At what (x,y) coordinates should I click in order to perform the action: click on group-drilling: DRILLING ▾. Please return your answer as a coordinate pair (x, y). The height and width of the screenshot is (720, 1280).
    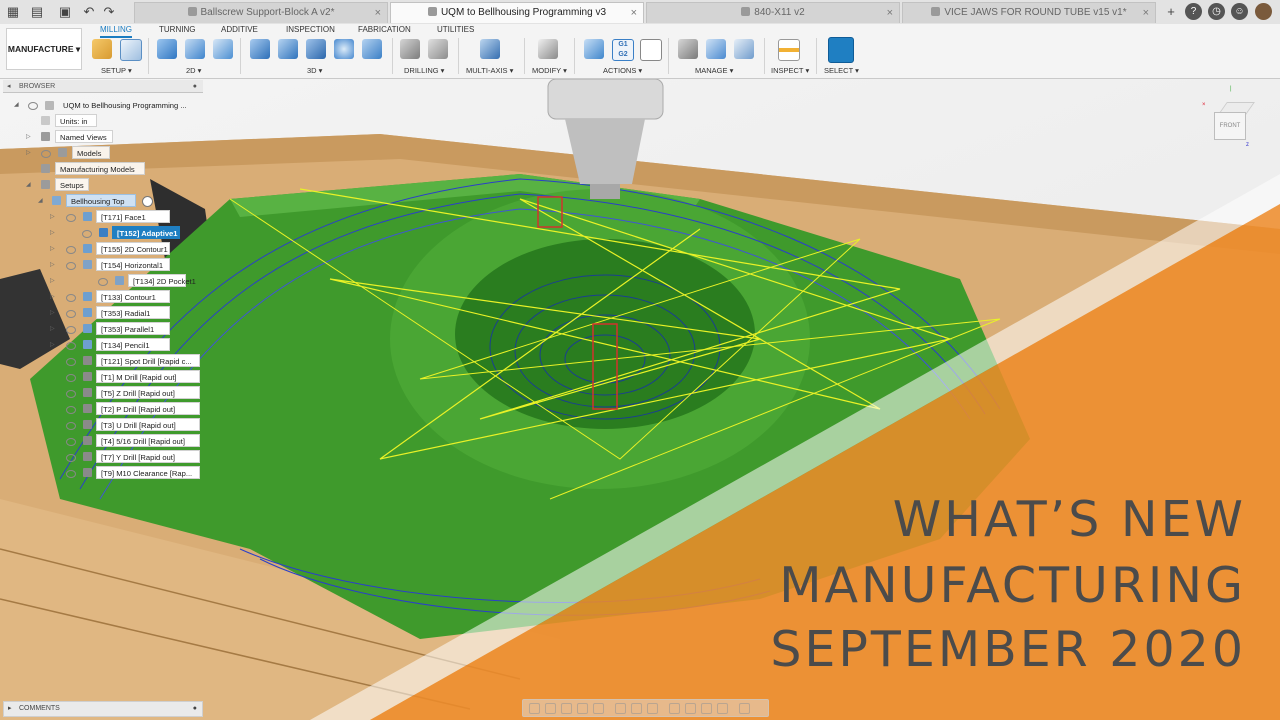
    Looking at the image, I should click on (424, 70).